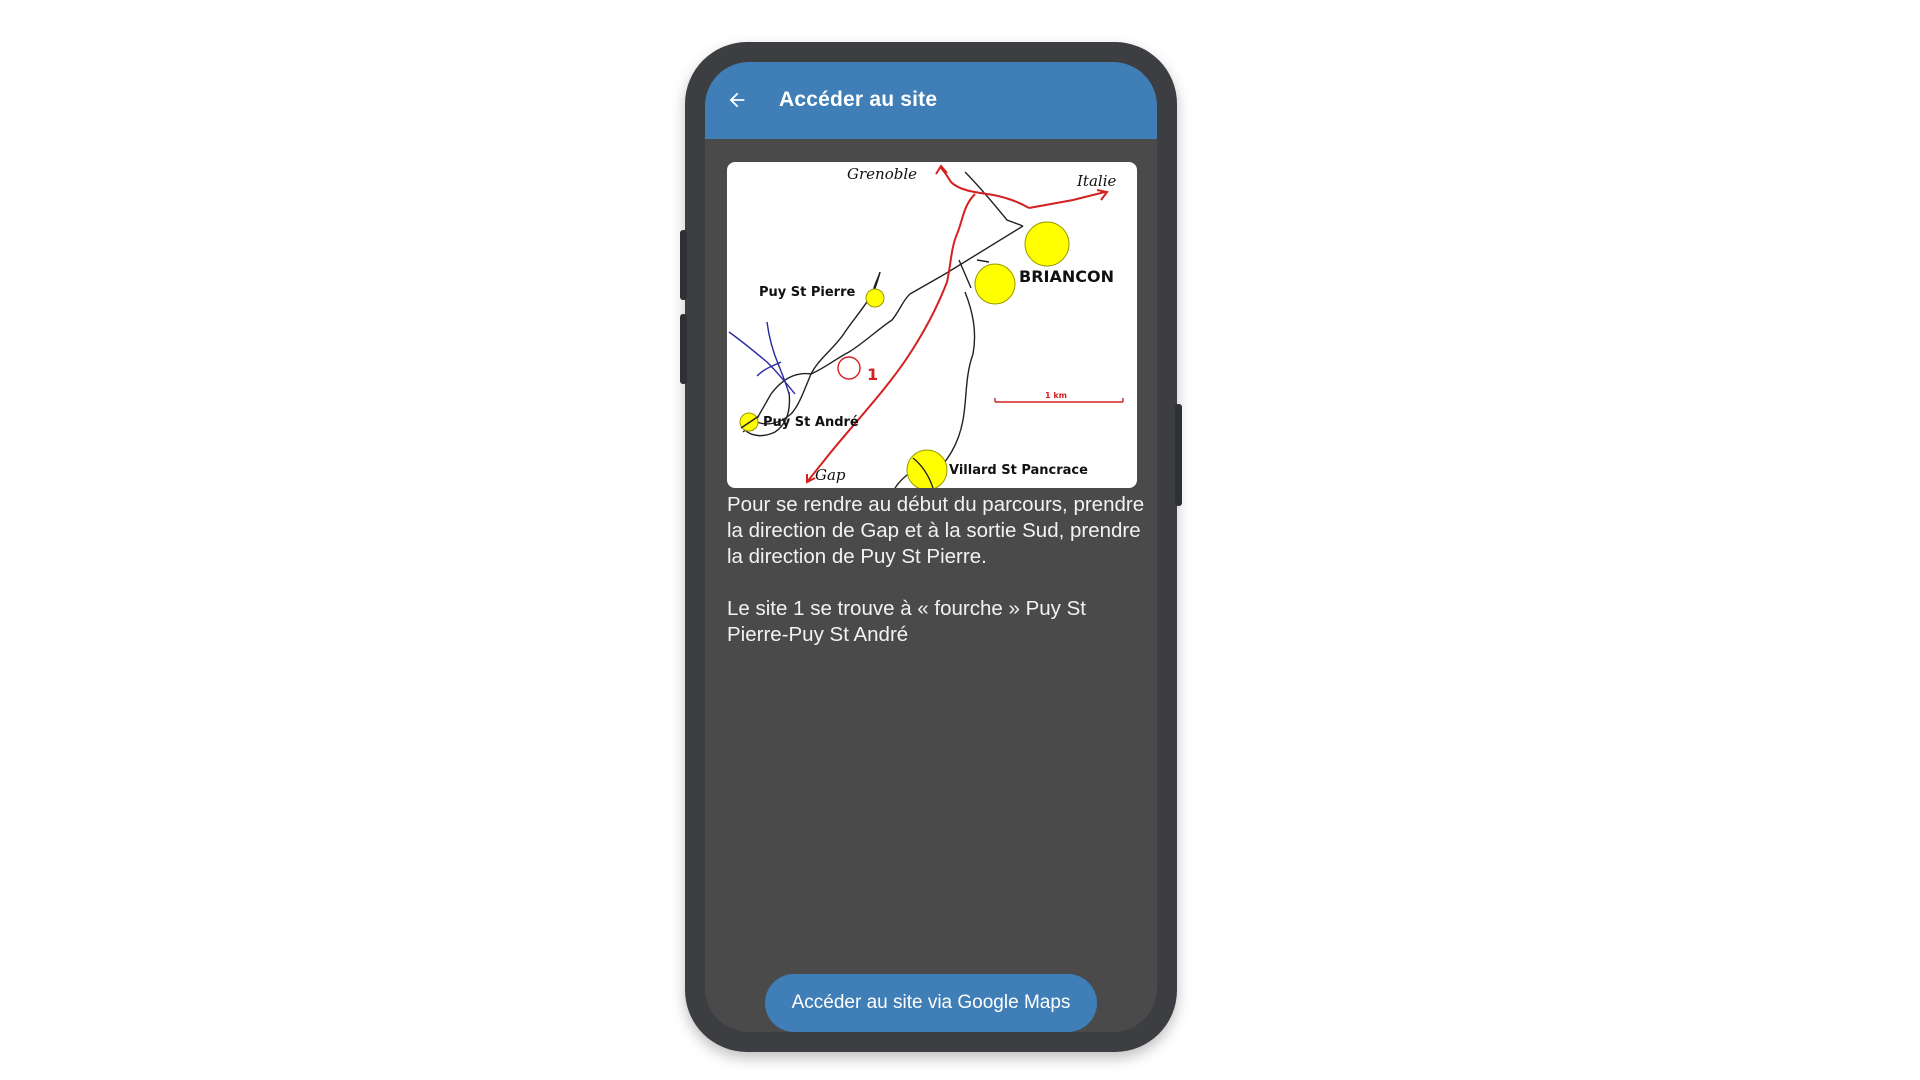 This screenshot has width=1920, height=1080. I want to click on map-label-puy-st-pierre: Puy St Pierre, so click(807, 292).